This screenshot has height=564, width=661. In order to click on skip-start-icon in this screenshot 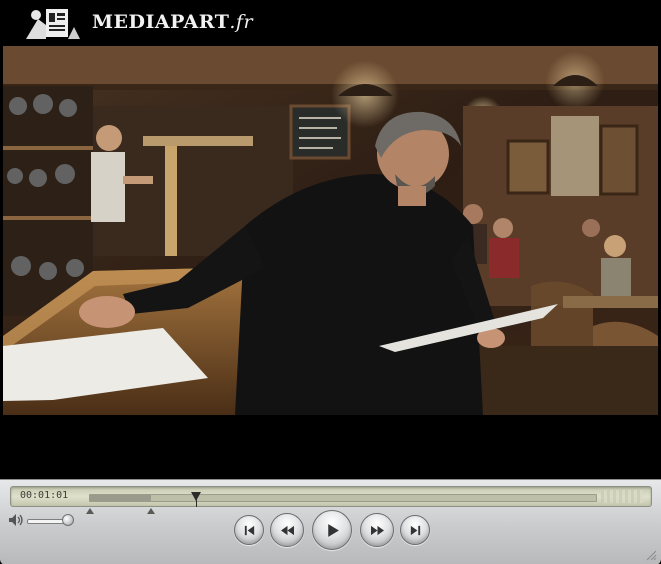, I will do `click(249, 530)`.